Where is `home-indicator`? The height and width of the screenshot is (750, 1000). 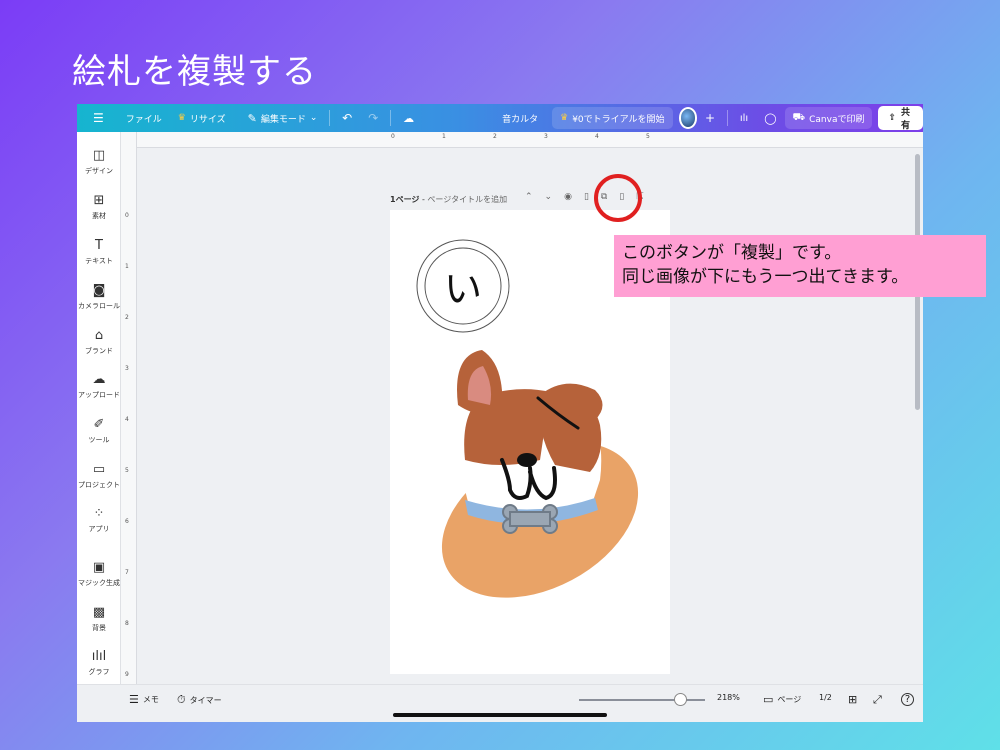 home-indicator is located at coordinates (500, 715).